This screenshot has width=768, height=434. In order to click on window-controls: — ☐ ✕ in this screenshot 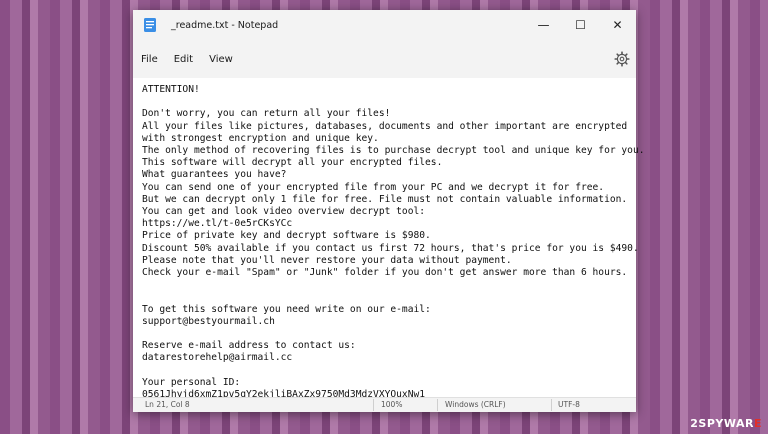, I will do `click(580, 25)`.